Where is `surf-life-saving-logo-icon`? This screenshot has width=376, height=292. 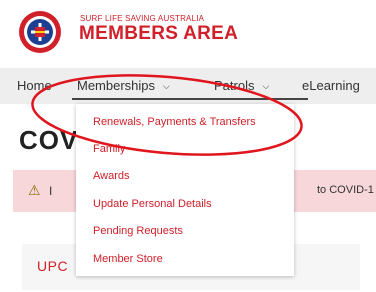 surf-life-saving-logo-icon is located at coordinates (40, 32).